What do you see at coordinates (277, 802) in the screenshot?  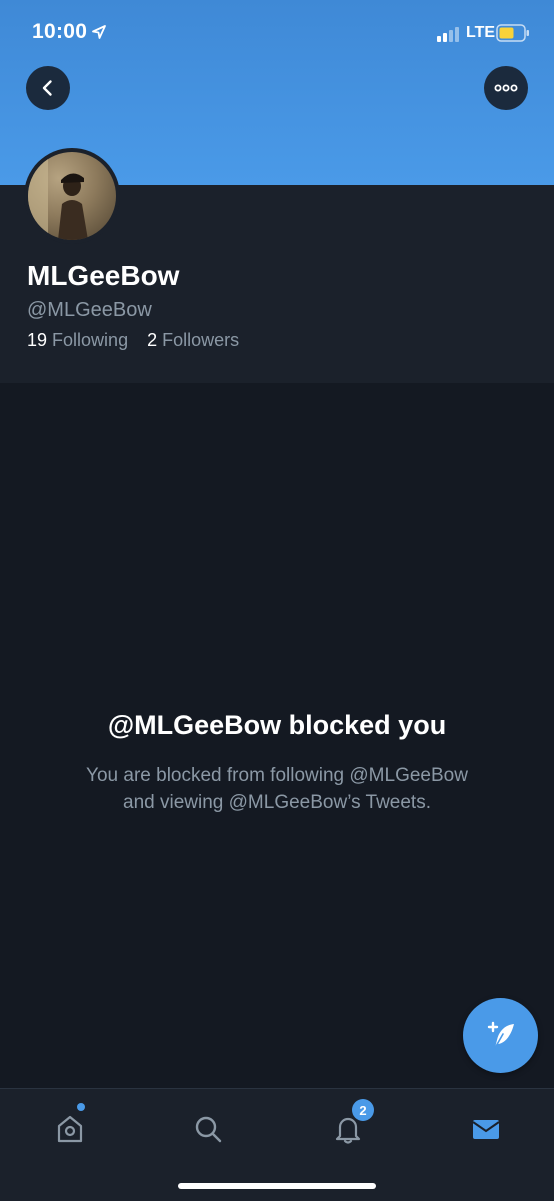 I see `blocked-message-line-2: and viewing @MLGeeBow’s Tweets.` at bounding box center [277, 802].